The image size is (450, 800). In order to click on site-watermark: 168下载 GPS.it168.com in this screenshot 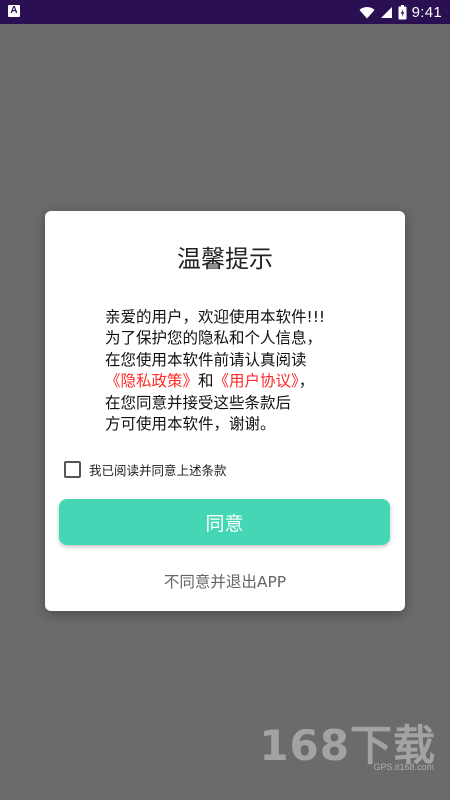, I will do `click(345, 747)`.